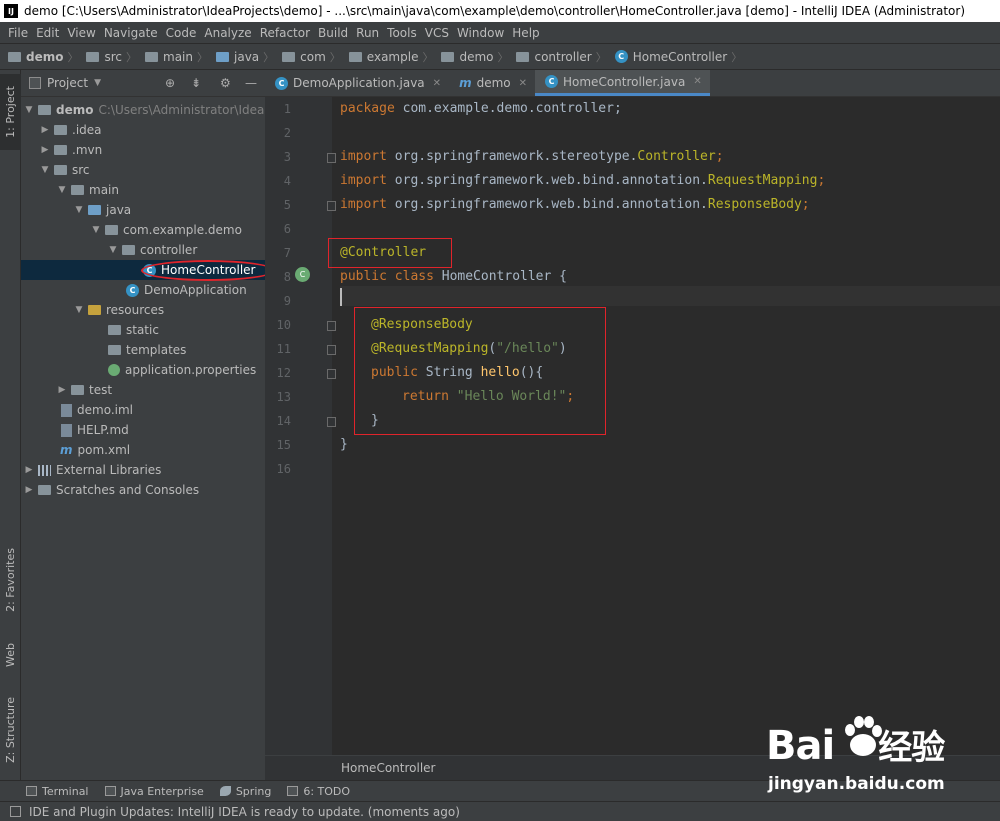 The width and height of the screenshot is (1000, 821). What do you see at coordinates (251, 83) in the screenshot?
I see `hide-icon: —` at bounding box center [251, 83].